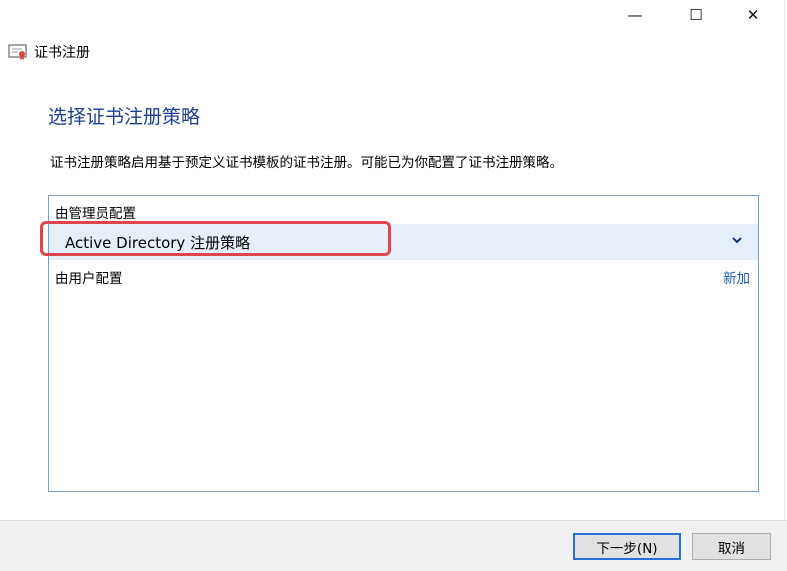 The image size is (787, 571). What do you see at coordinates (215, 238) in the screenshot?
I see `highlight-annotation` at bounding box center [215, 238].